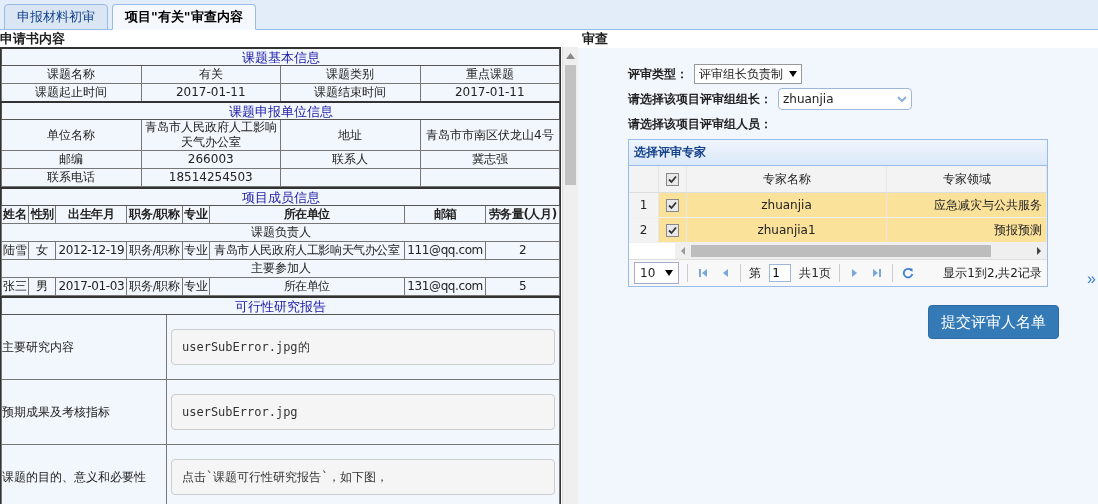  I want to click on field-label: 课题名称, so click(71, 74).